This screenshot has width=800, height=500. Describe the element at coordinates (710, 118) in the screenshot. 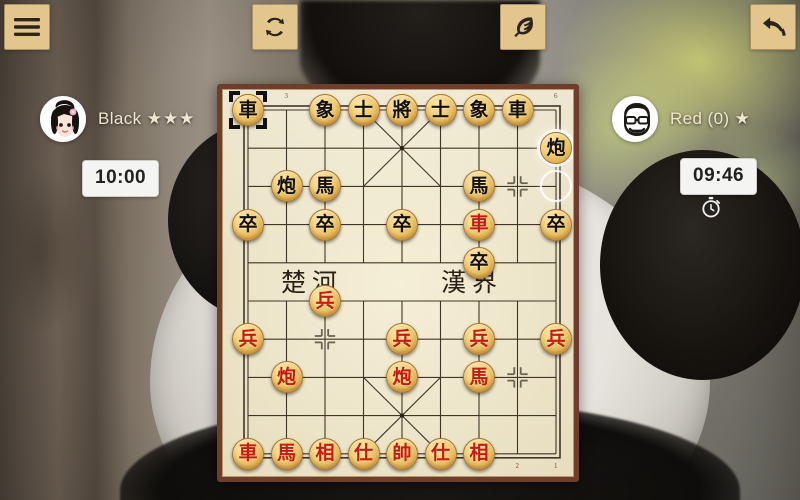

I see `player-name-red: Red (0) ★` at that location.